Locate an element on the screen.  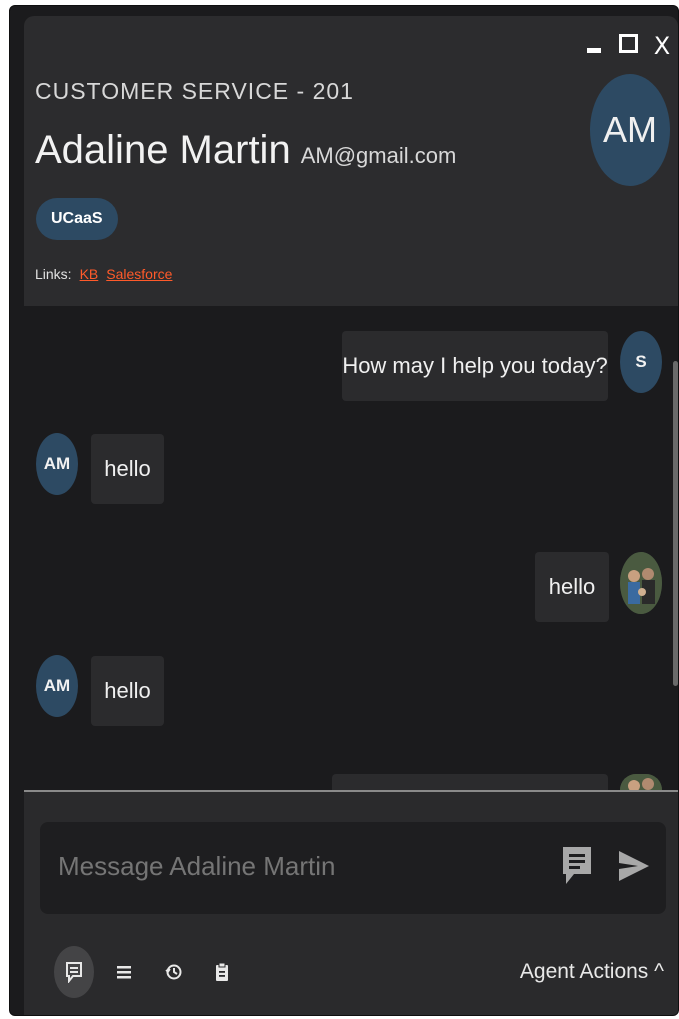
link-kb: KB is located at coordinates (89, 274).